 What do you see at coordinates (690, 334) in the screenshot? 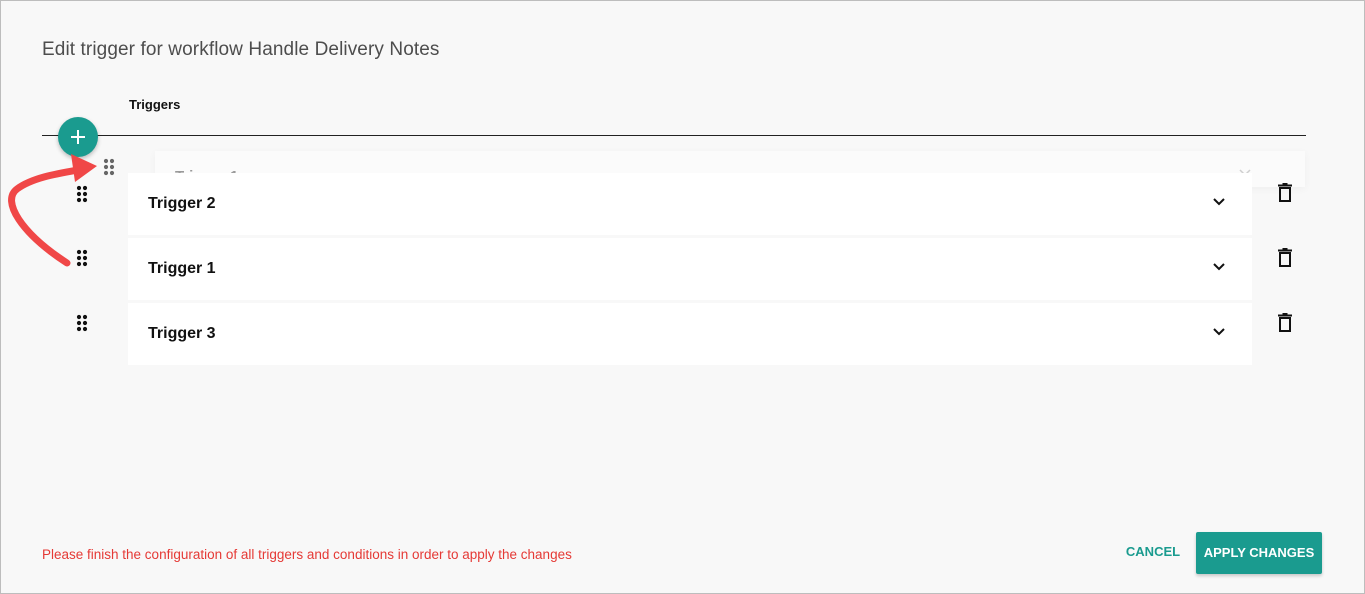
I see `trigger-row: Trigger 3` at bounding box center [690, 334].